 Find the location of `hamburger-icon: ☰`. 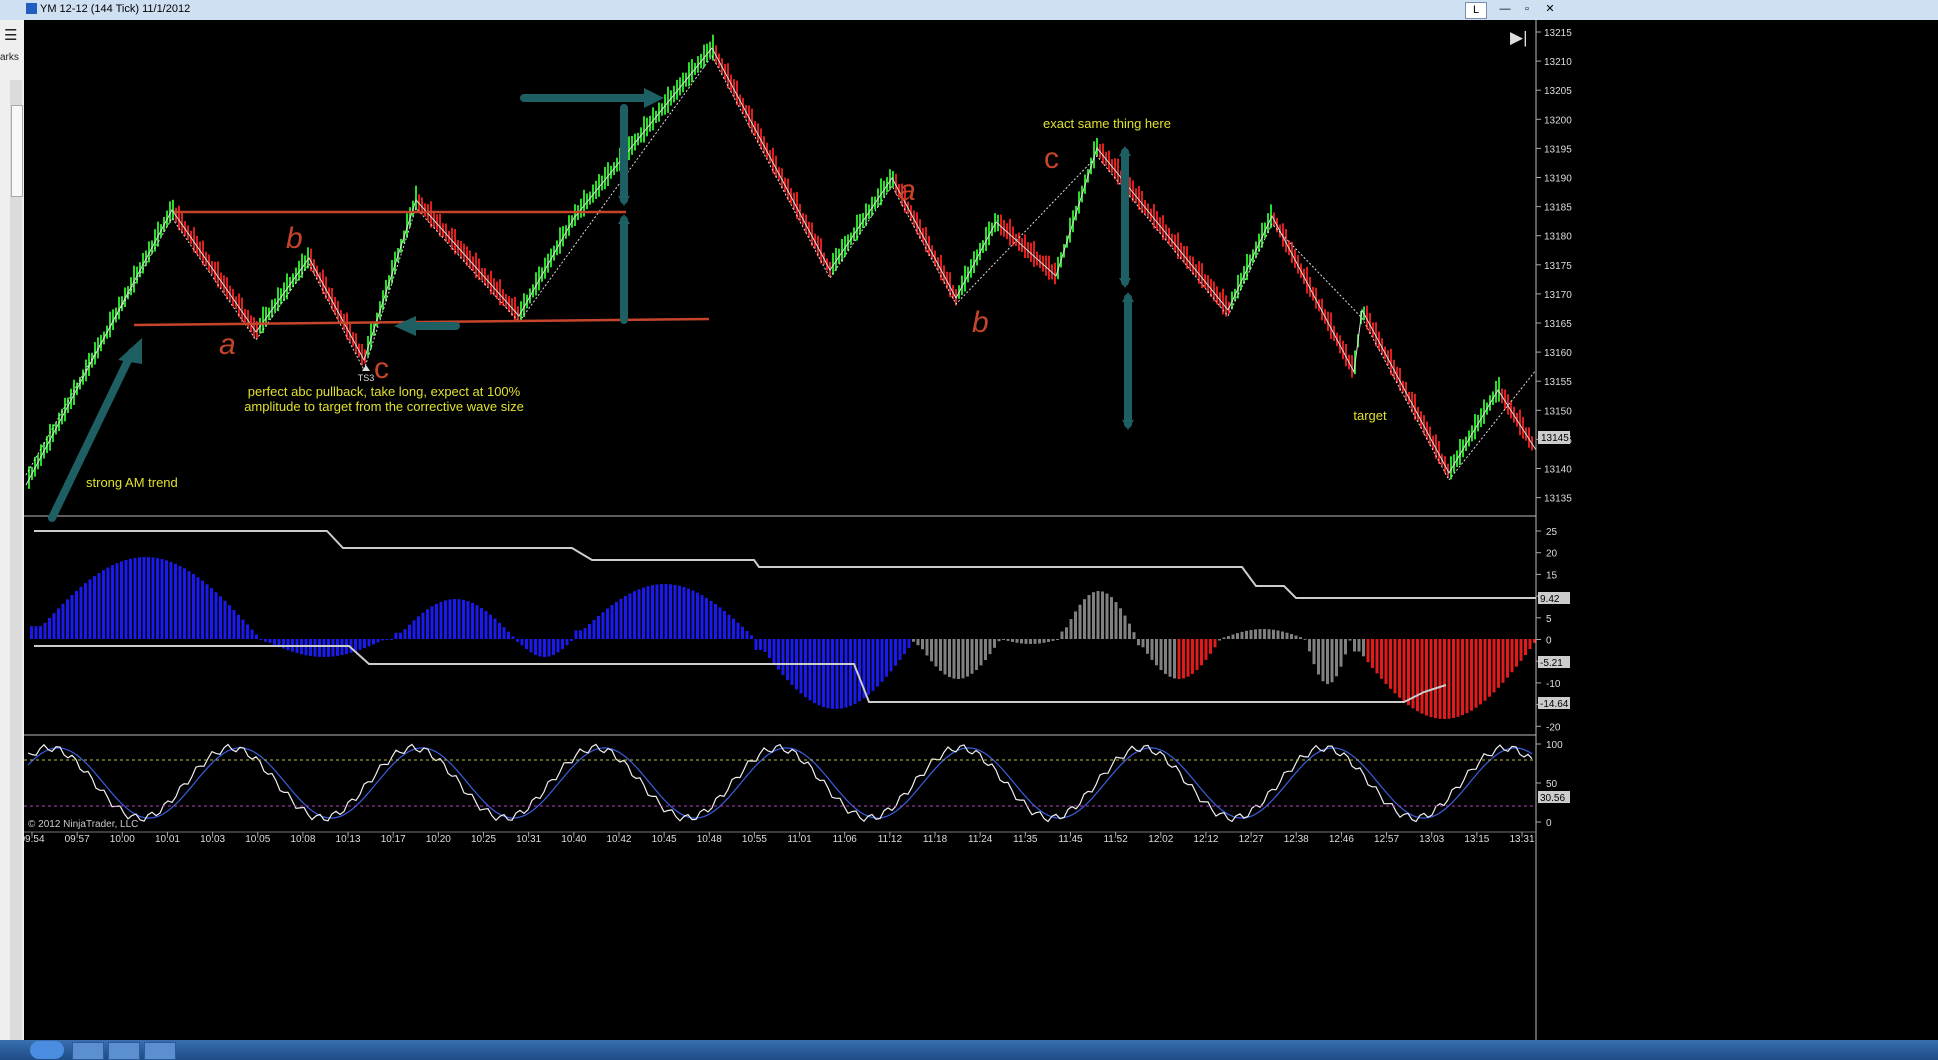

hamburger-icon: ☰ is located at coordinates (10, 35).